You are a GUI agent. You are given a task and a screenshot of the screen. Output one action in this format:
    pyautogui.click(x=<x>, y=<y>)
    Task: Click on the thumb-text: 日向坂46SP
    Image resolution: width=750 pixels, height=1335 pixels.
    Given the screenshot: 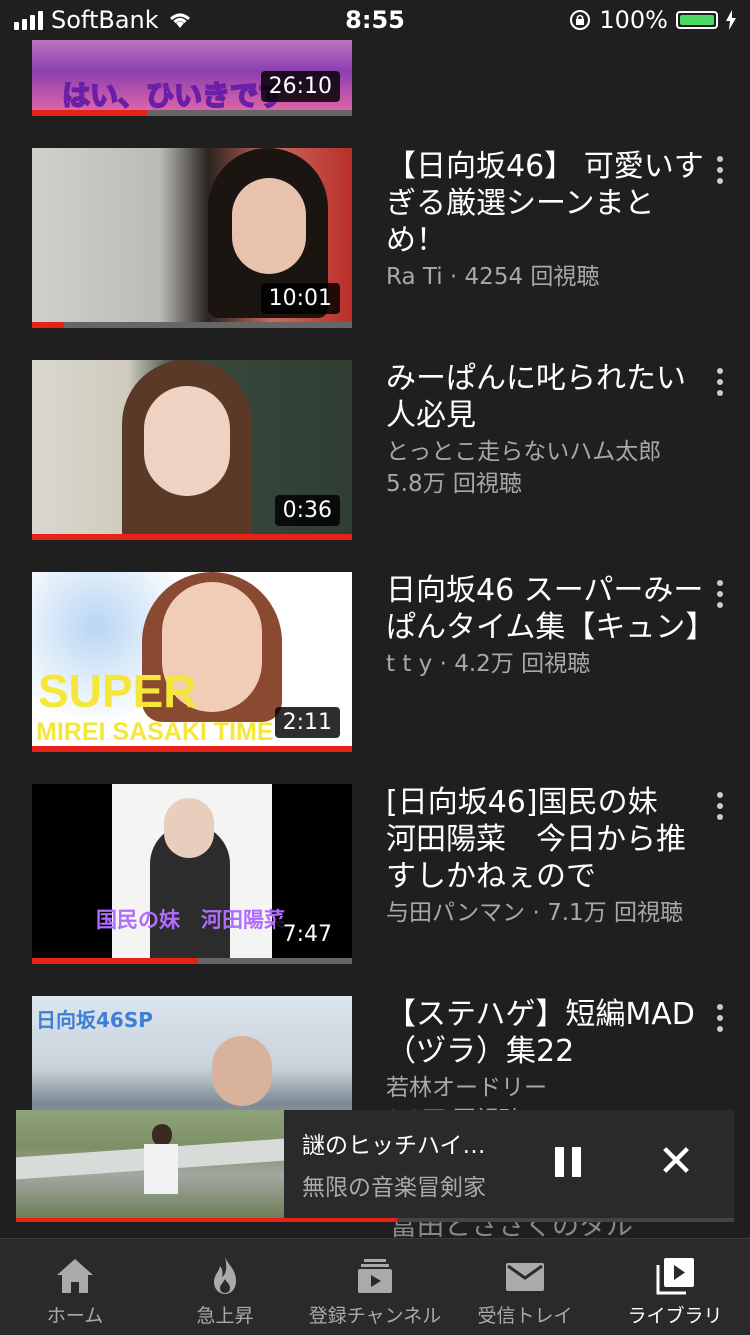 What is the action you would take?
    pyautogui.click(x=94, y=1020)
    